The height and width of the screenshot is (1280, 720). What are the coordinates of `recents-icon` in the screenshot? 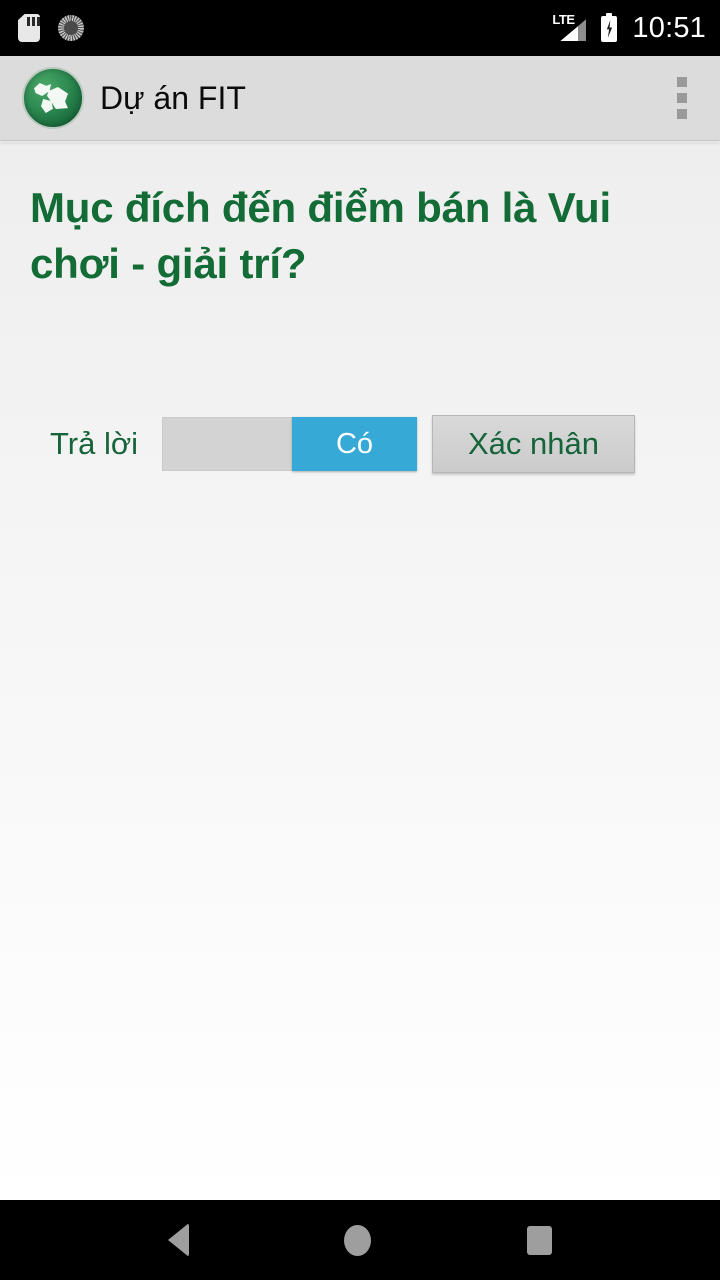 It's located at (540, 1240).